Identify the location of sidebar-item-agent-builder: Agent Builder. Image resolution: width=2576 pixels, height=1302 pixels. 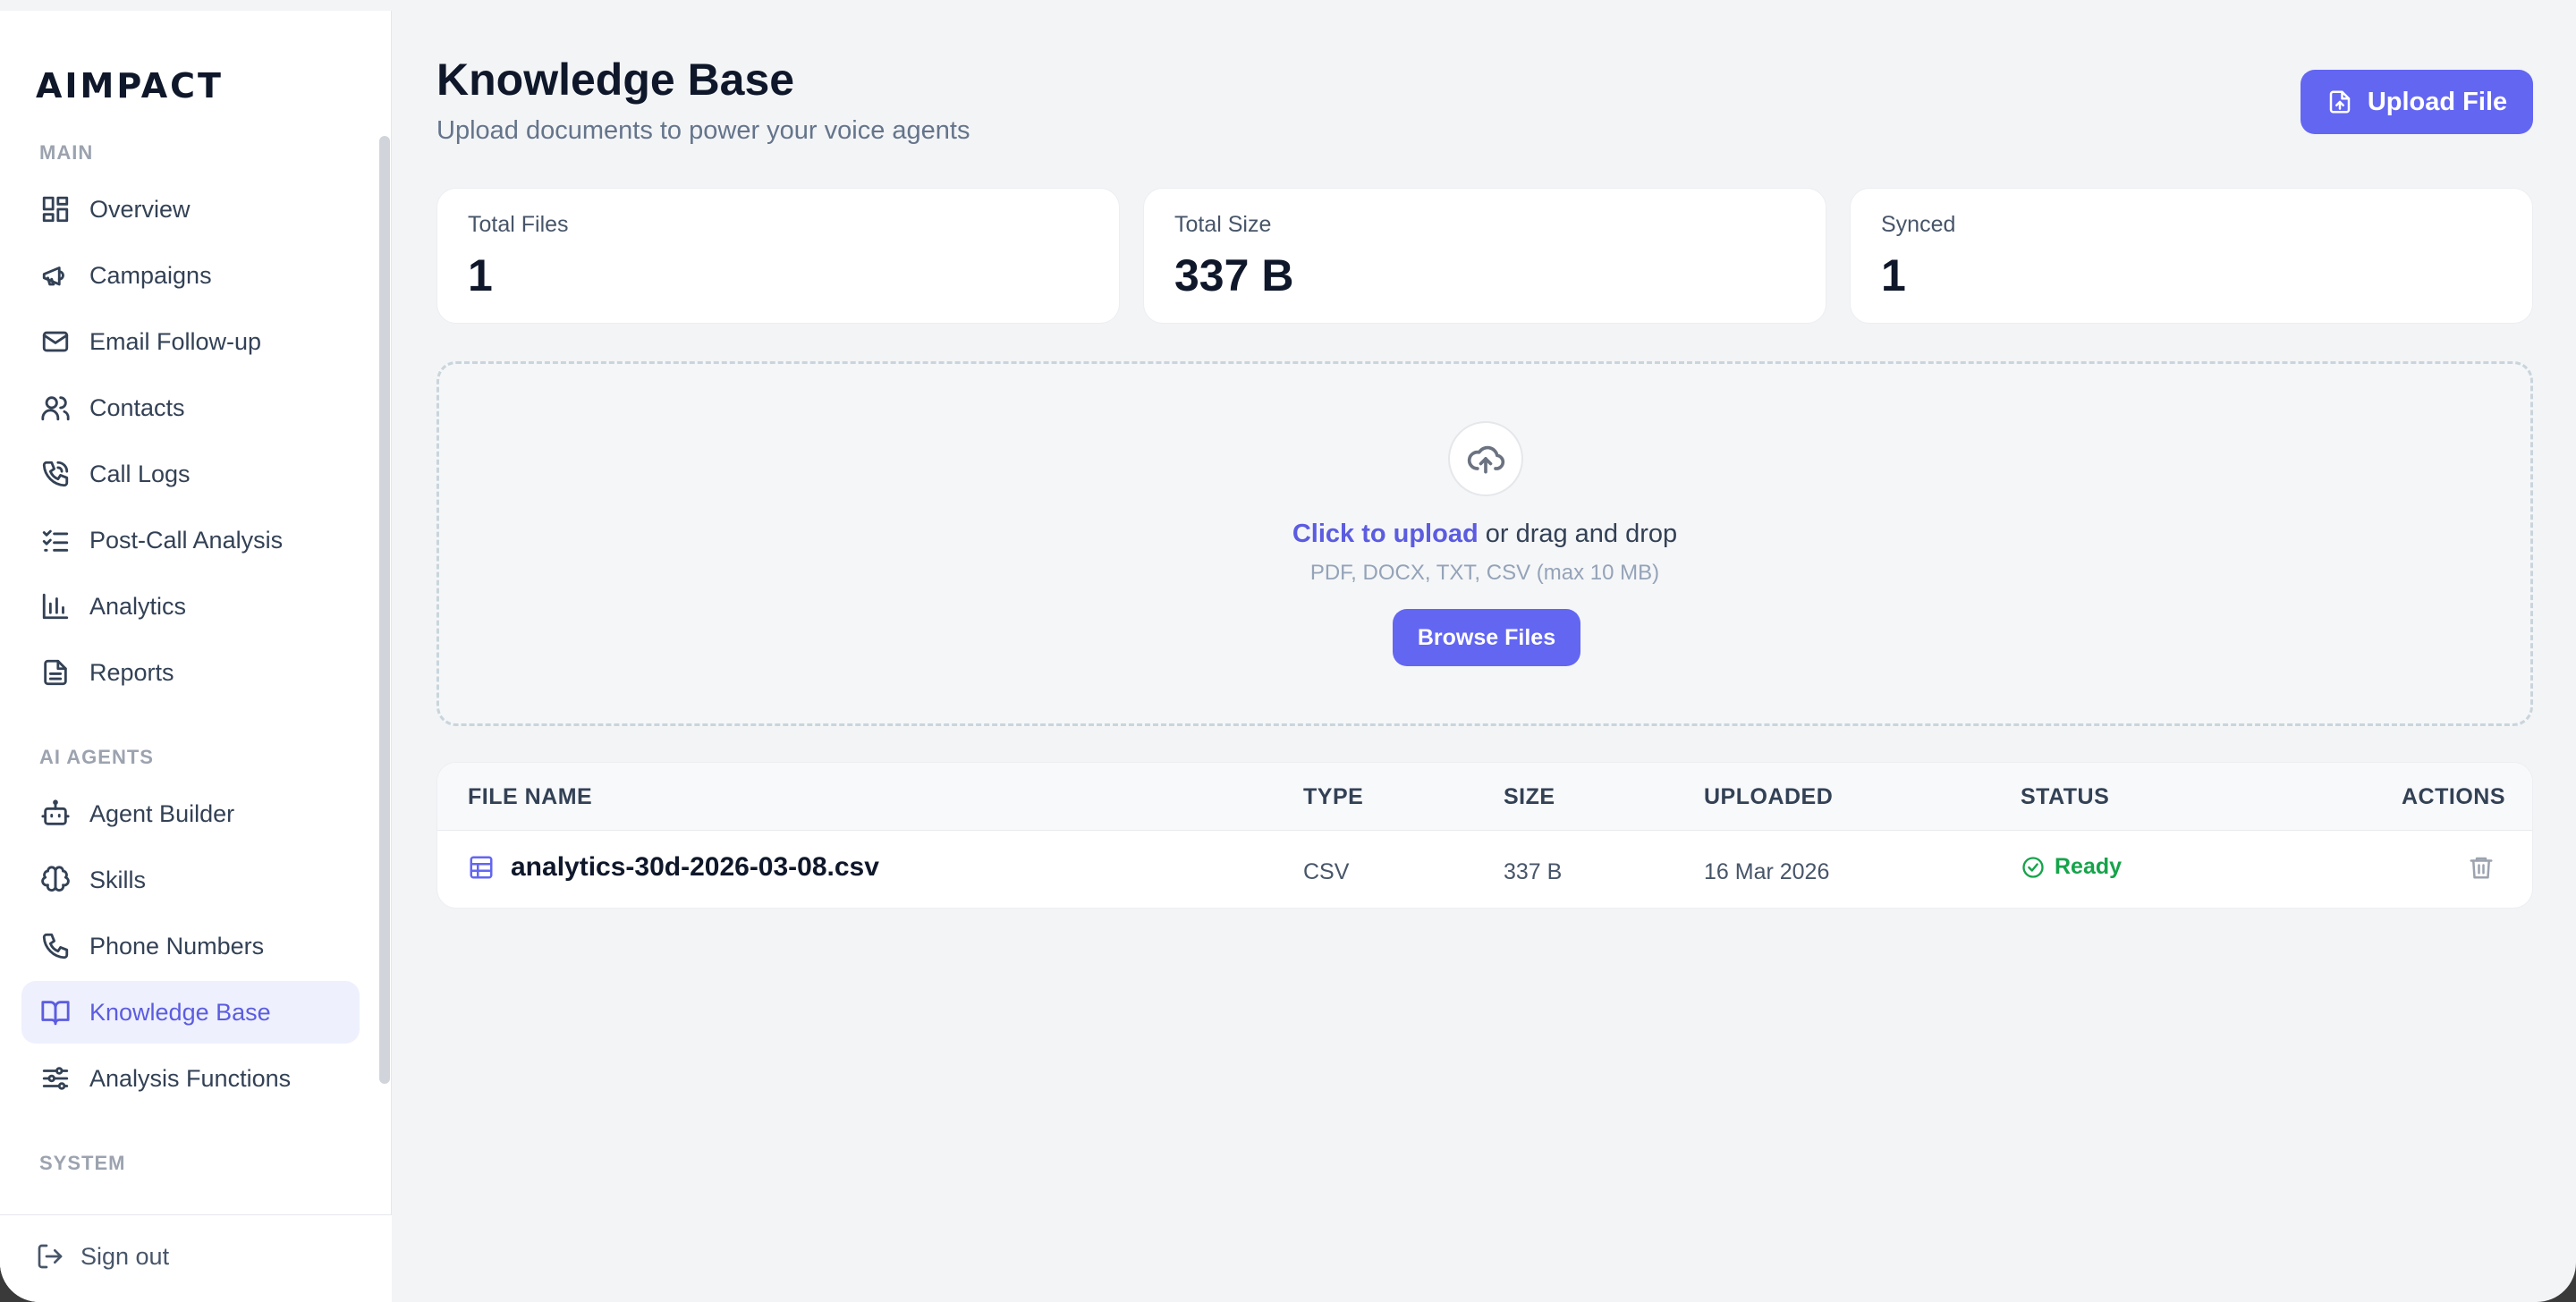
(190, 813).